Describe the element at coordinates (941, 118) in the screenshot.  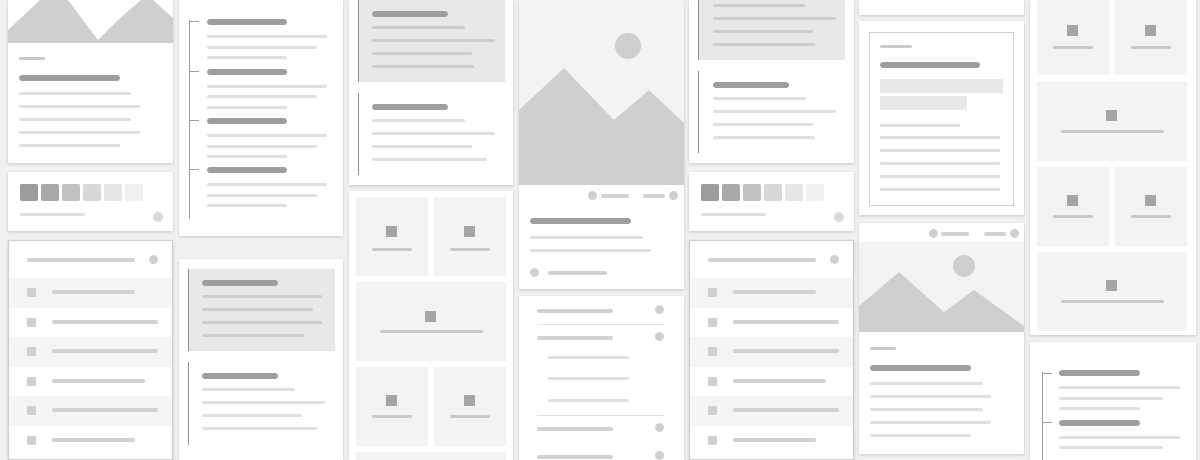
I see `document-card` at that location.